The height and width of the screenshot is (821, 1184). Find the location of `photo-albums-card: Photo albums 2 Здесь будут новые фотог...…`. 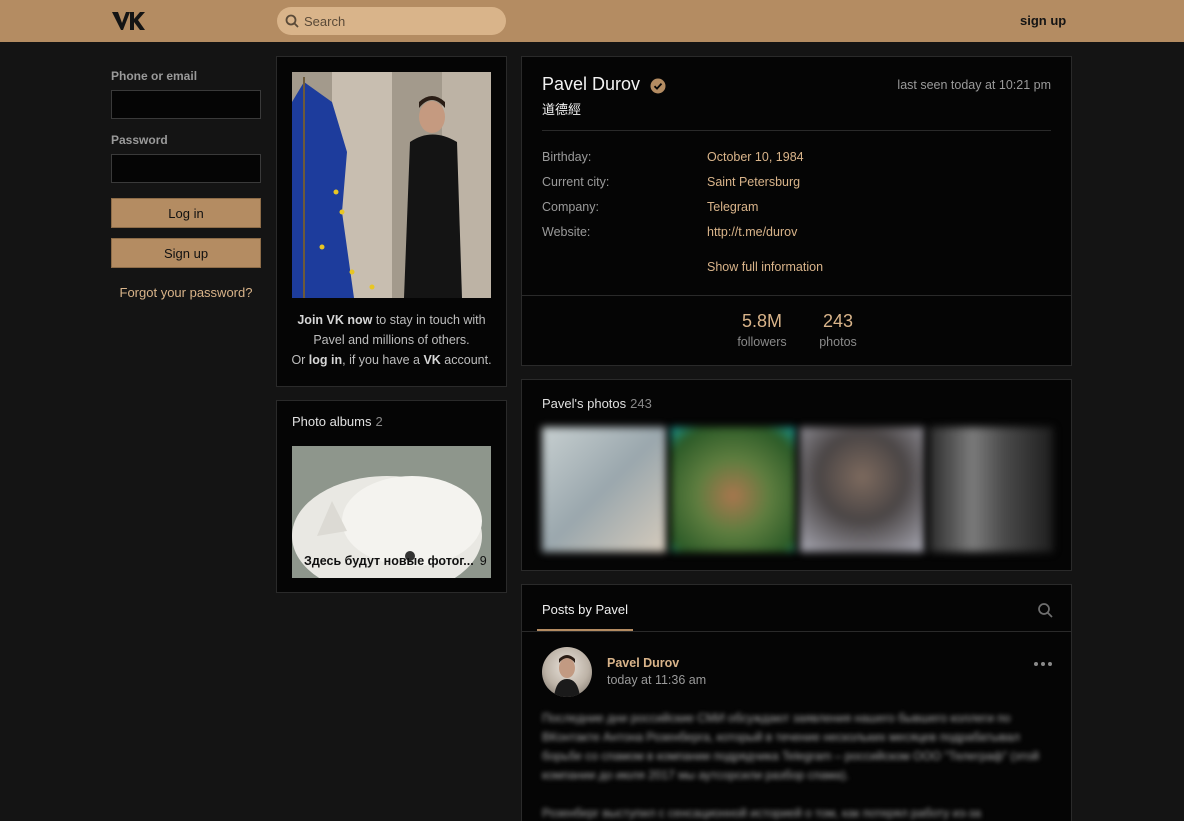

photo-albums-card: Photo albums 2 Здесь будут новые фотог...… is located at coordinates (391, 496).